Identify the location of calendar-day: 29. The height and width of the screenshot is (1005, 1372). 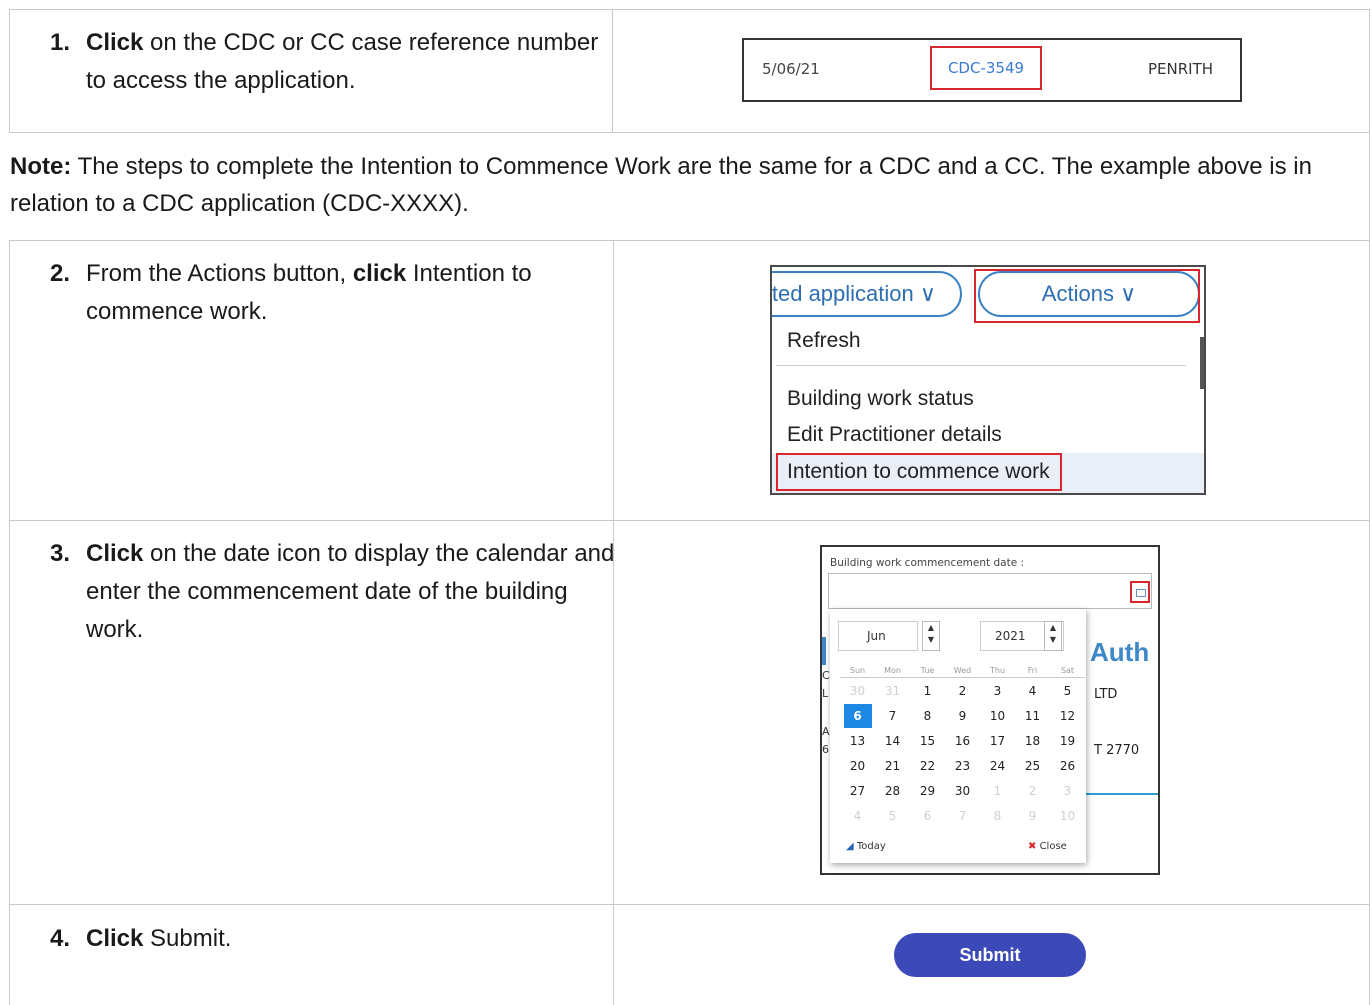
(927, 790).